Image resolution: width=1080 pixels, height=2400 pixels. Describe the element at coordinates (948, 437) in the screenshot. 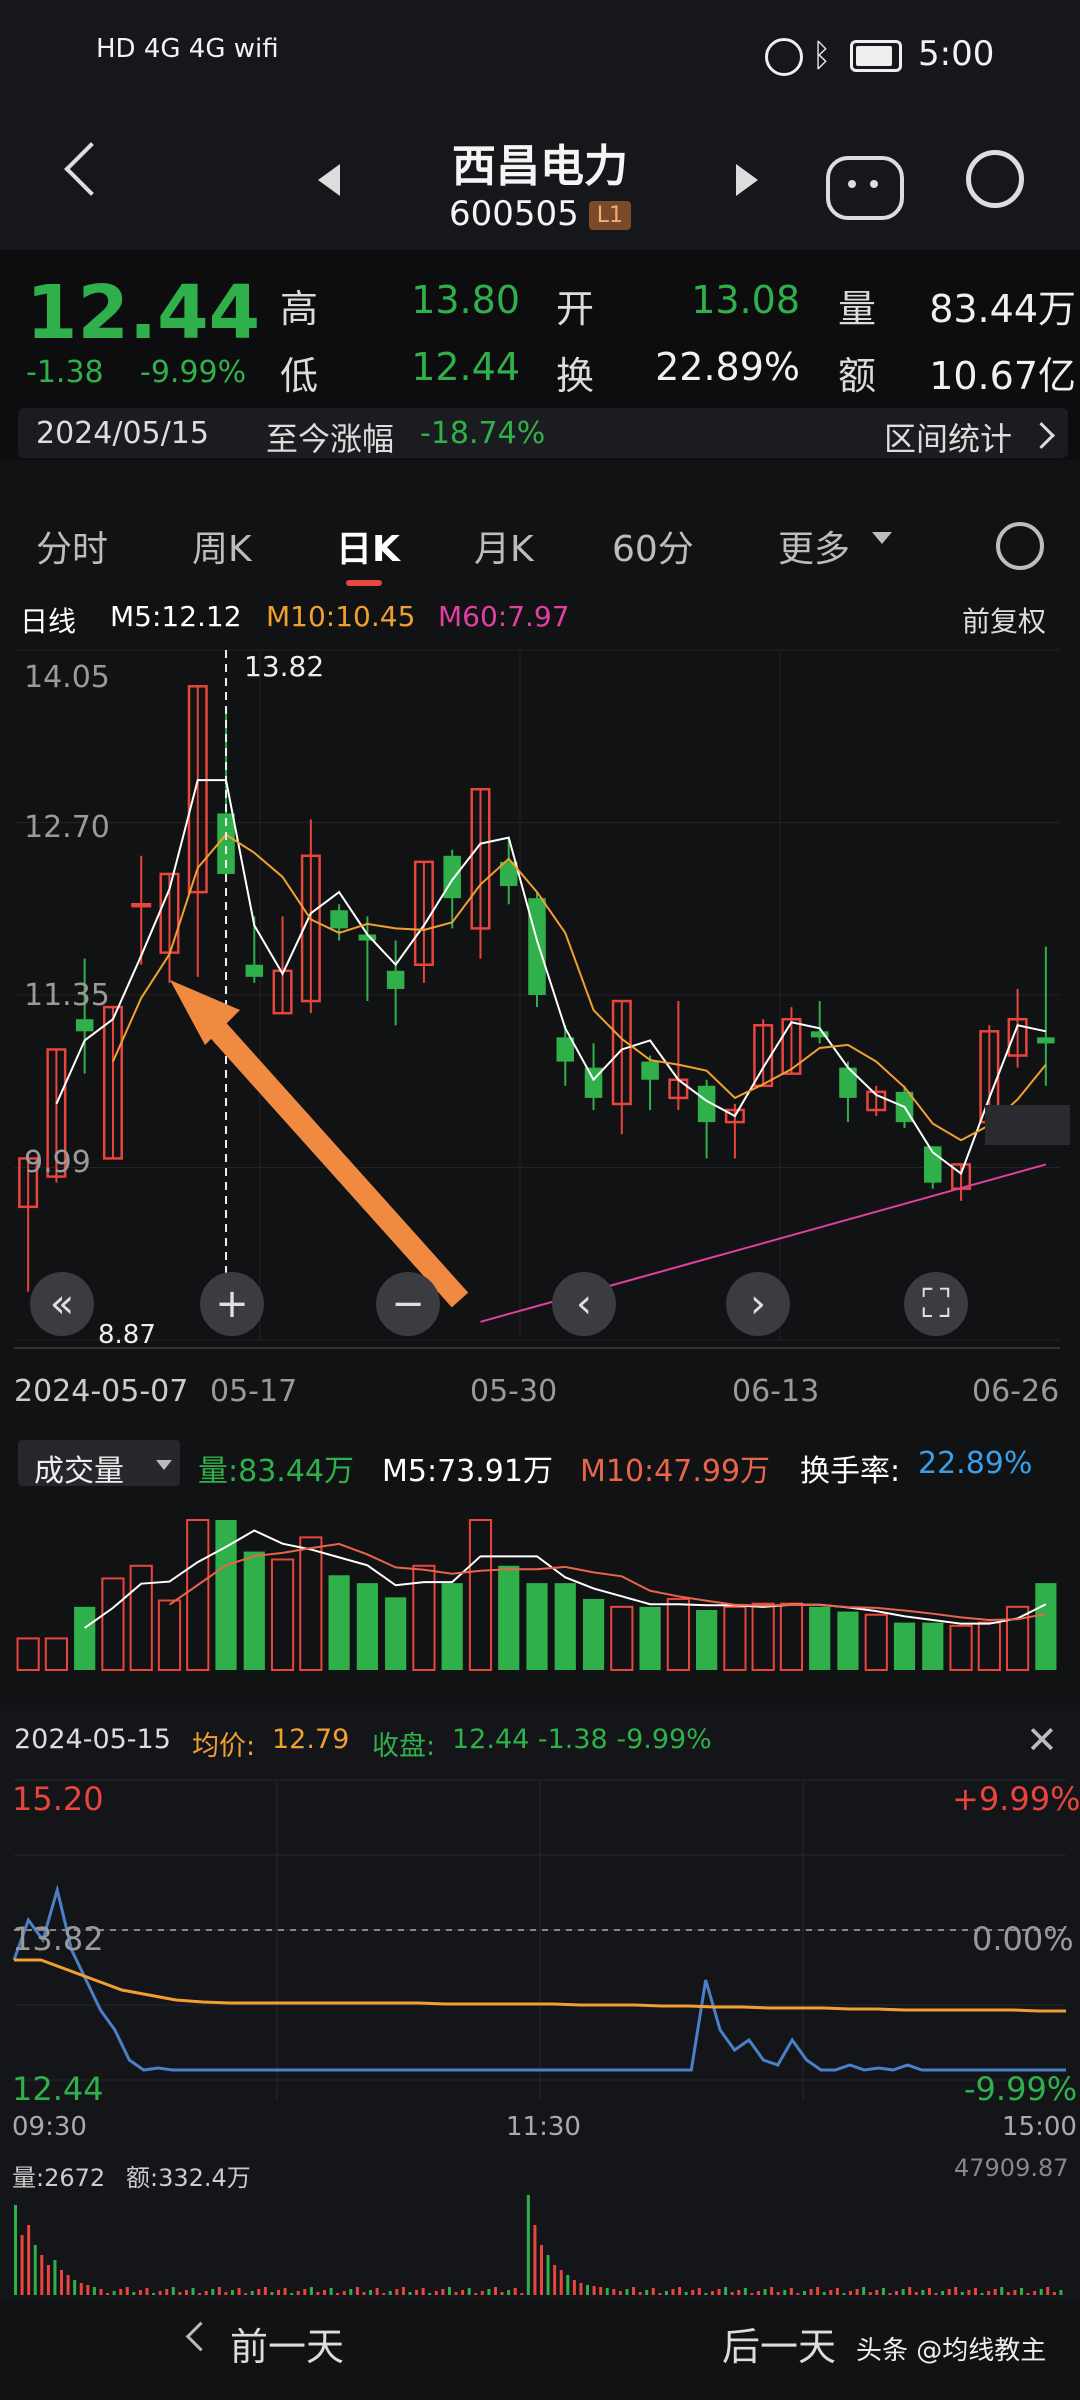

I see `range-stats-link: 区间统计` at that location.